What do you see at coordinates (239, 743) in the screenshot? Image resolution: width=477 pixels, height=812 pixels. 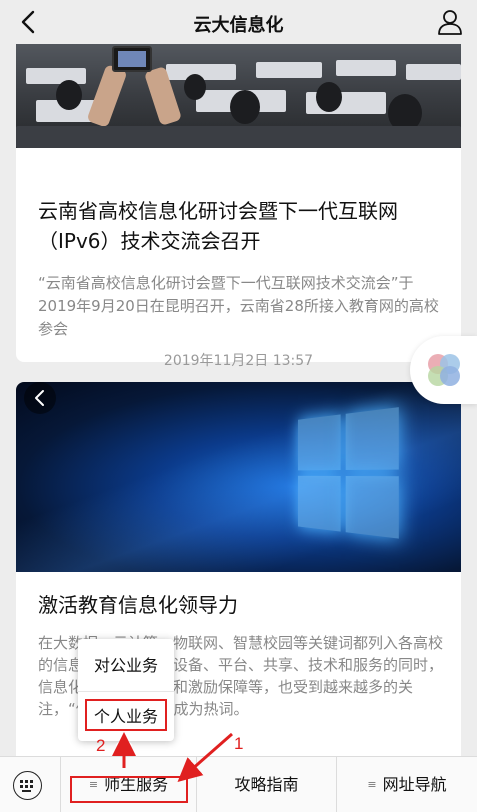 I see `annotation-step-1: 1` at bounding box center [239, 743].